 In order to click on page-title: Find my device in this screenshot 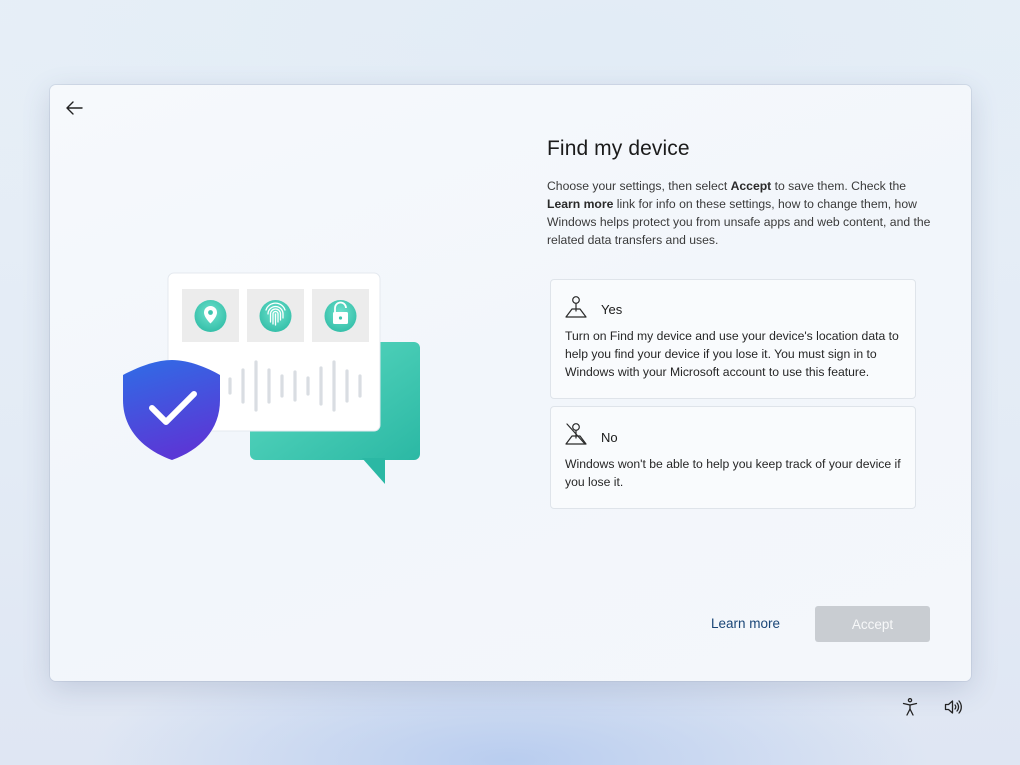, I will do `click(618, 148)`.